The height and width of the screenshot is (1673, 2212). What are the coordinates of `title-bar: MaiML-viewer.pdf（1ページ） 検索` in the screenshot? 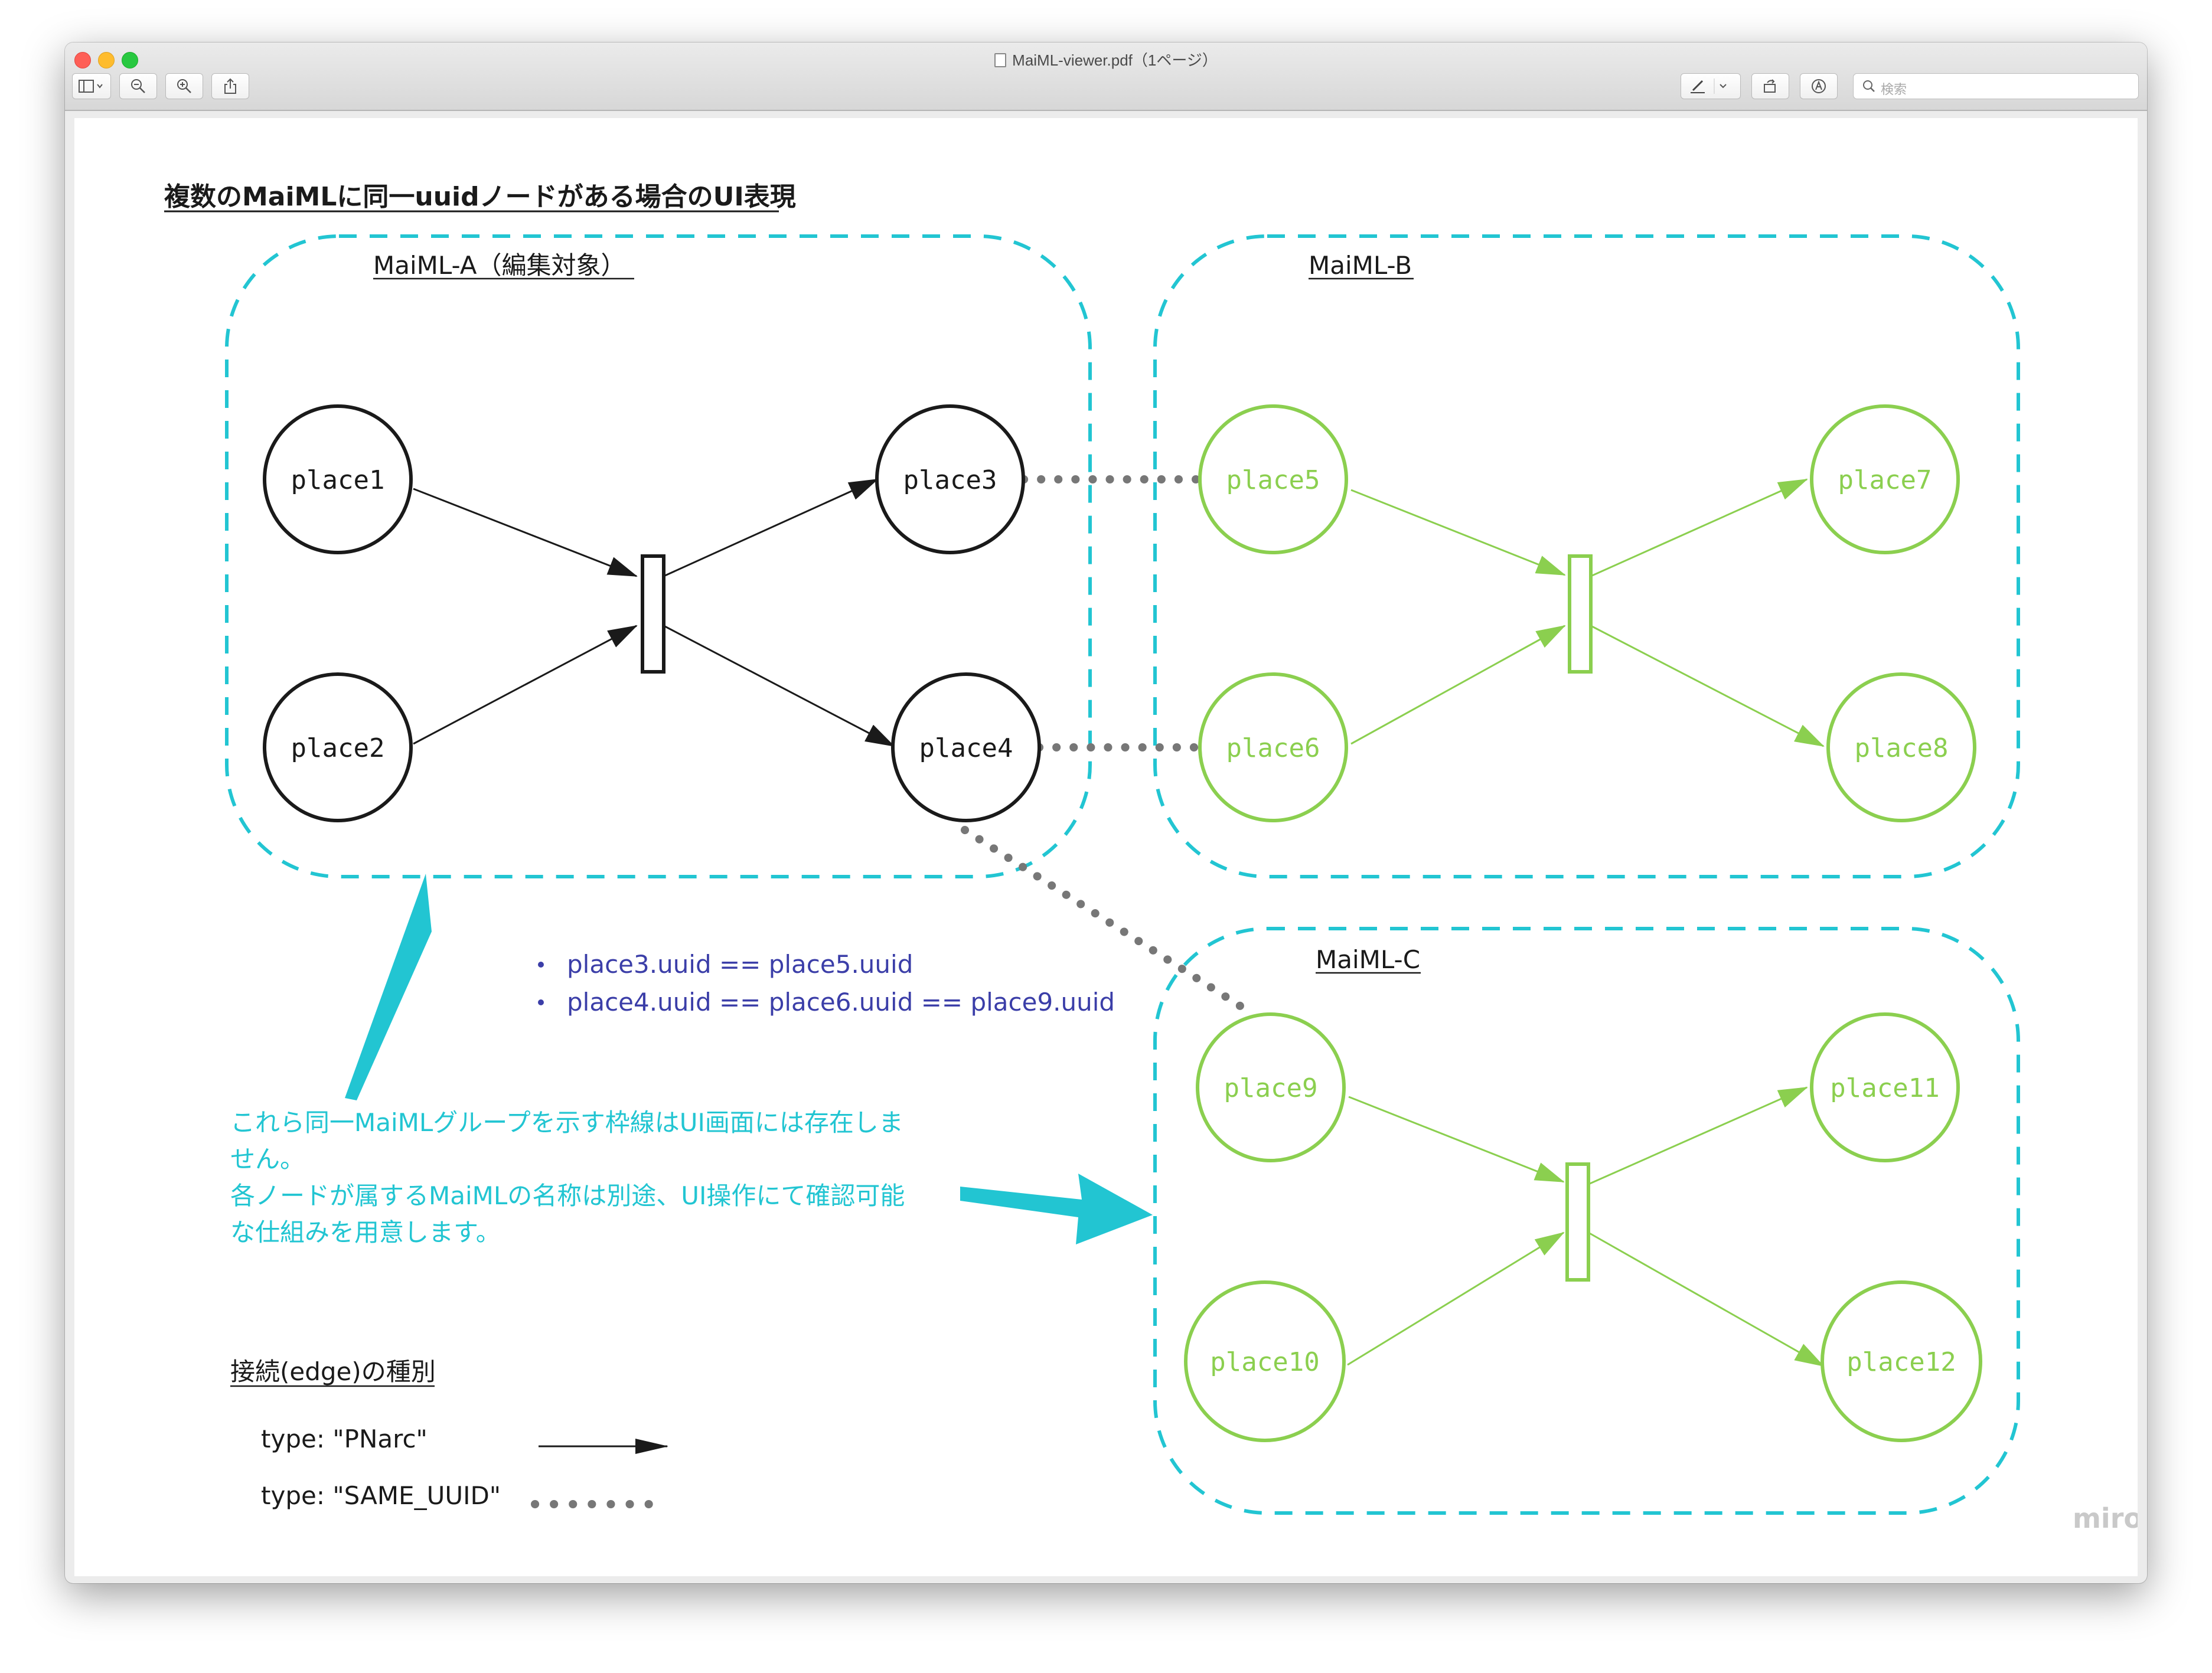 It's located at (1106, 77).